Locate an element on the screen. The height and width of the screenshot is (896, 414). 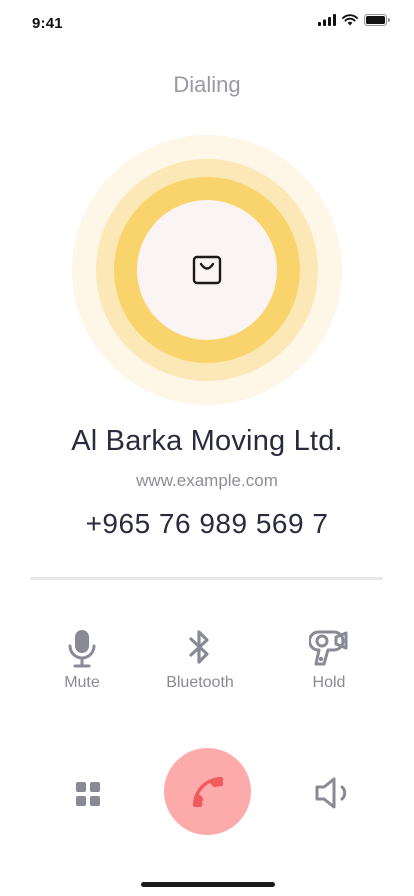
hold-button: Hold is located at coordinates (329, 660).